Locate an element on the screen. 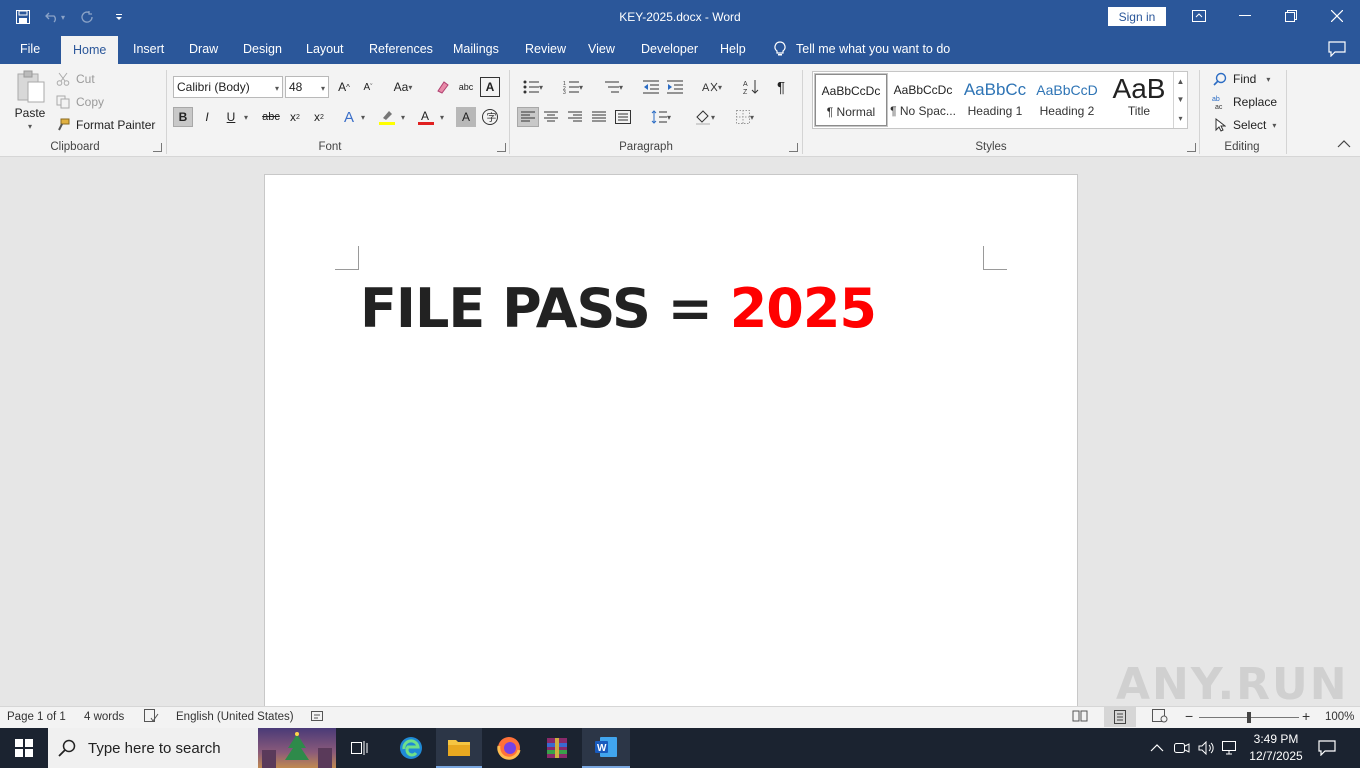 The width and height of the screenshot is (1360, 768). proofing-icon is located at coordinates (151, 717).